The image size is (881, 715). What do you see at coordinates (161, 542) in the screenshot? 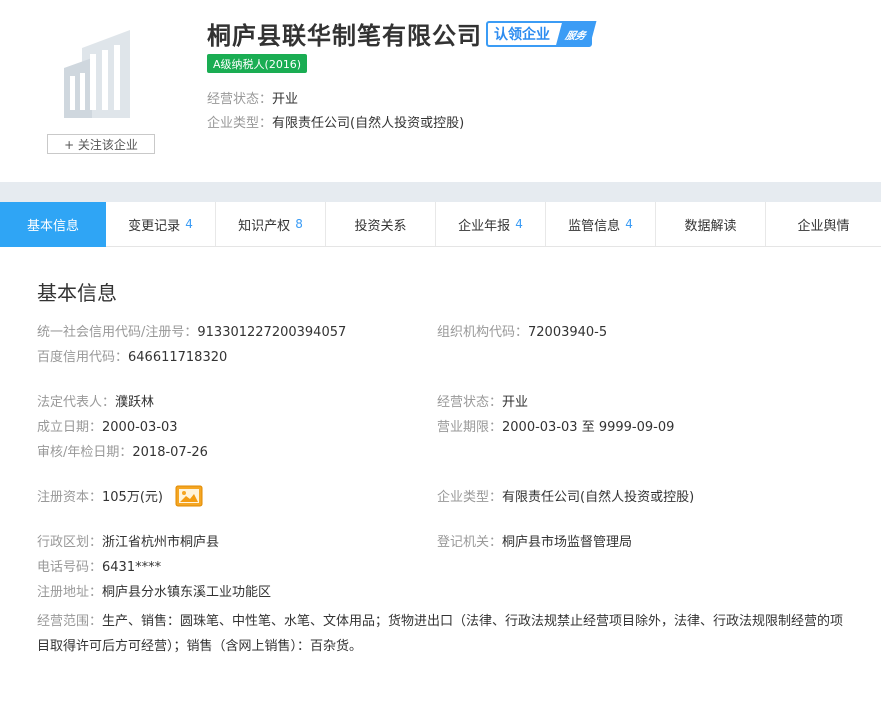
I see `field-value: 浙江省杭州市桐庐县` at bounding box center [161, 542].